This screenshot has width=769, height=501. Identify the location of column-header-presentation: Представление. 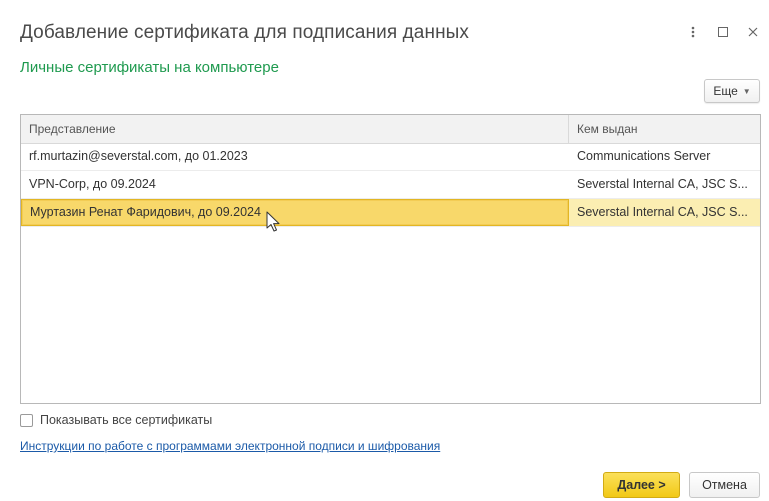
(295, 129).